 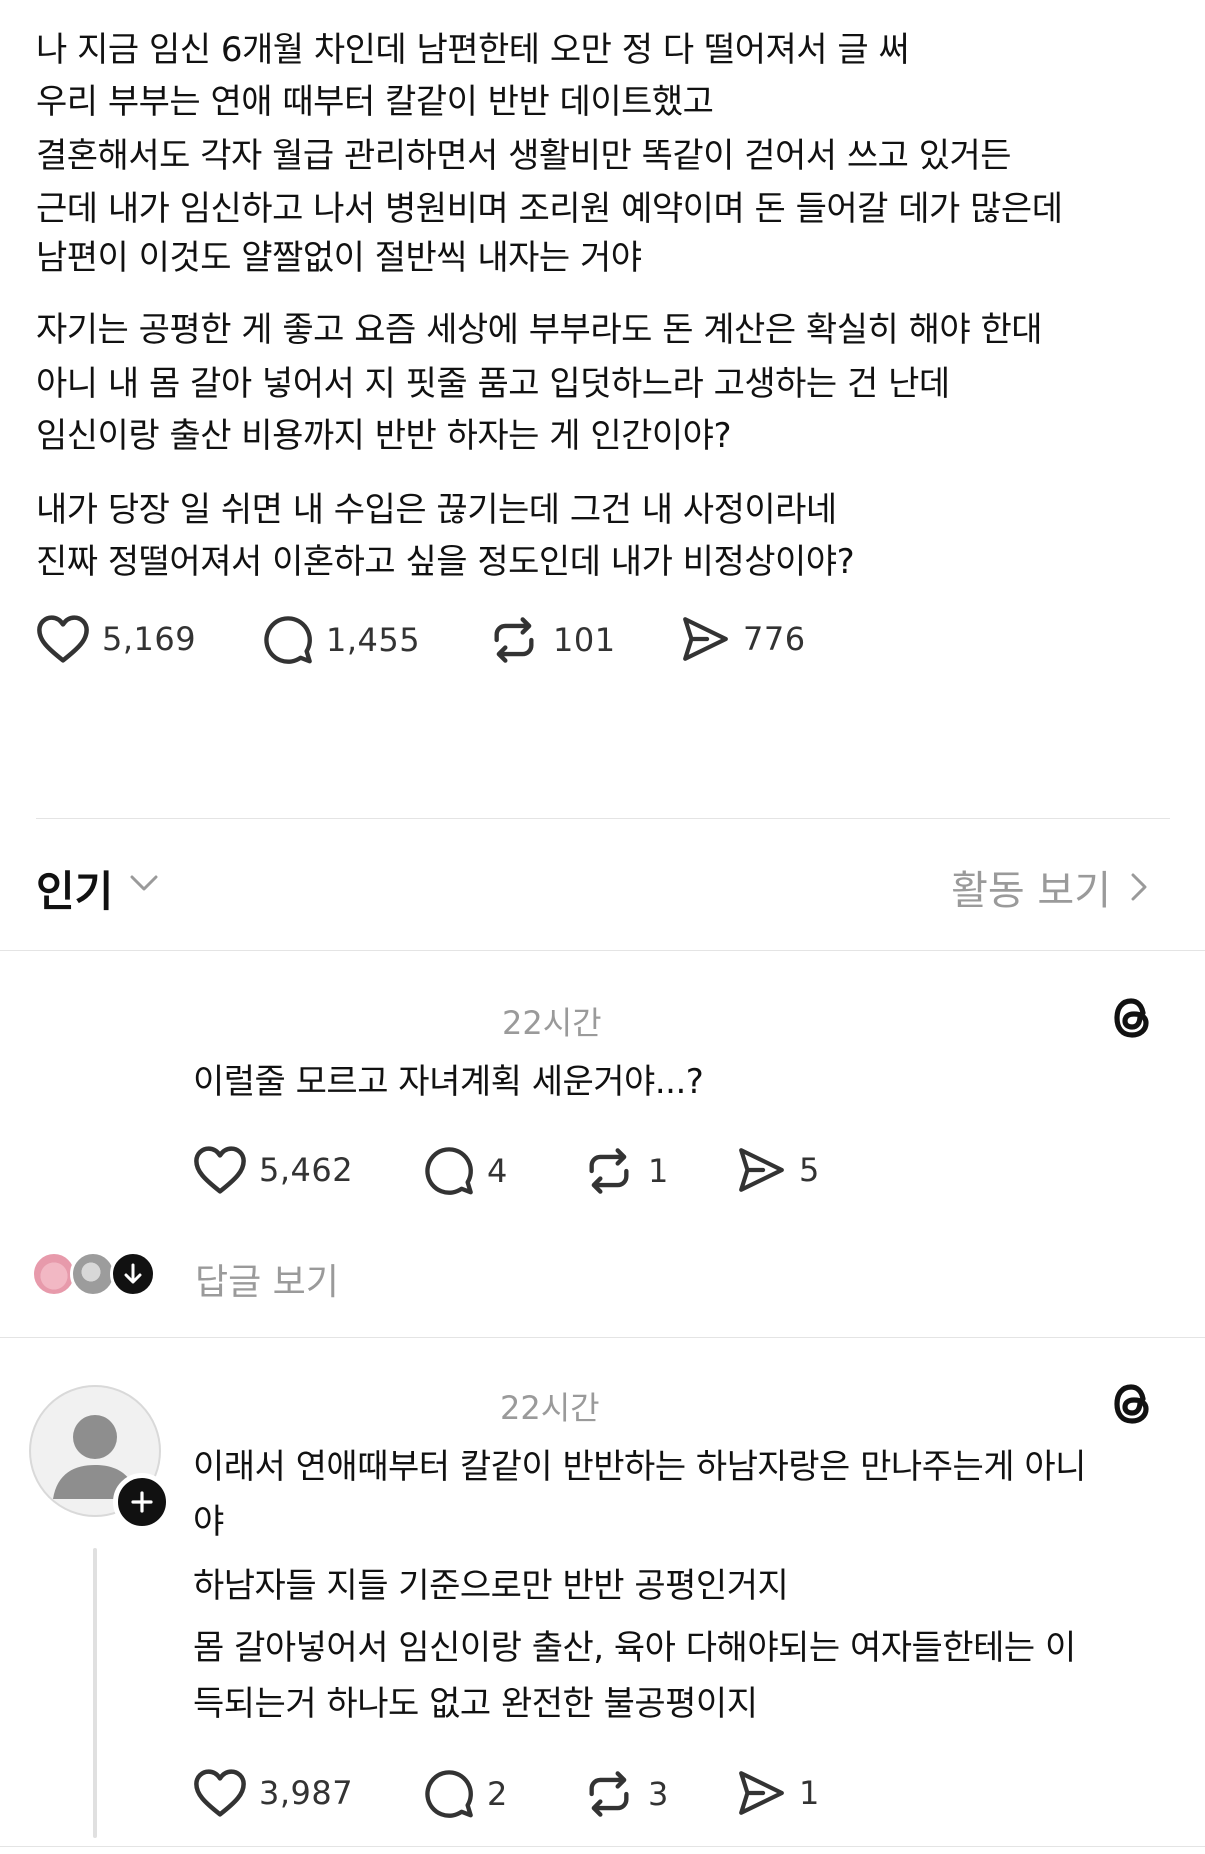 I want to click on thread-line, so click(x=95, y=1693).